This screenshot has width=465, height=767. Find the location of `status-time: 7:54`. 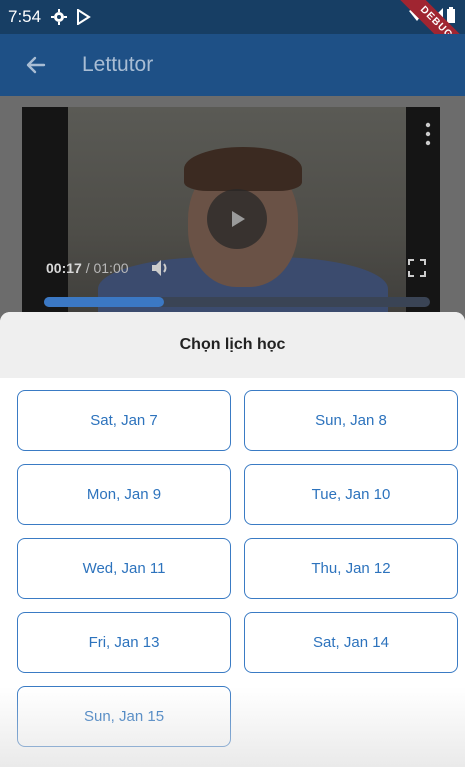

status-time: 7:54 is located at coordinates (25, 16).